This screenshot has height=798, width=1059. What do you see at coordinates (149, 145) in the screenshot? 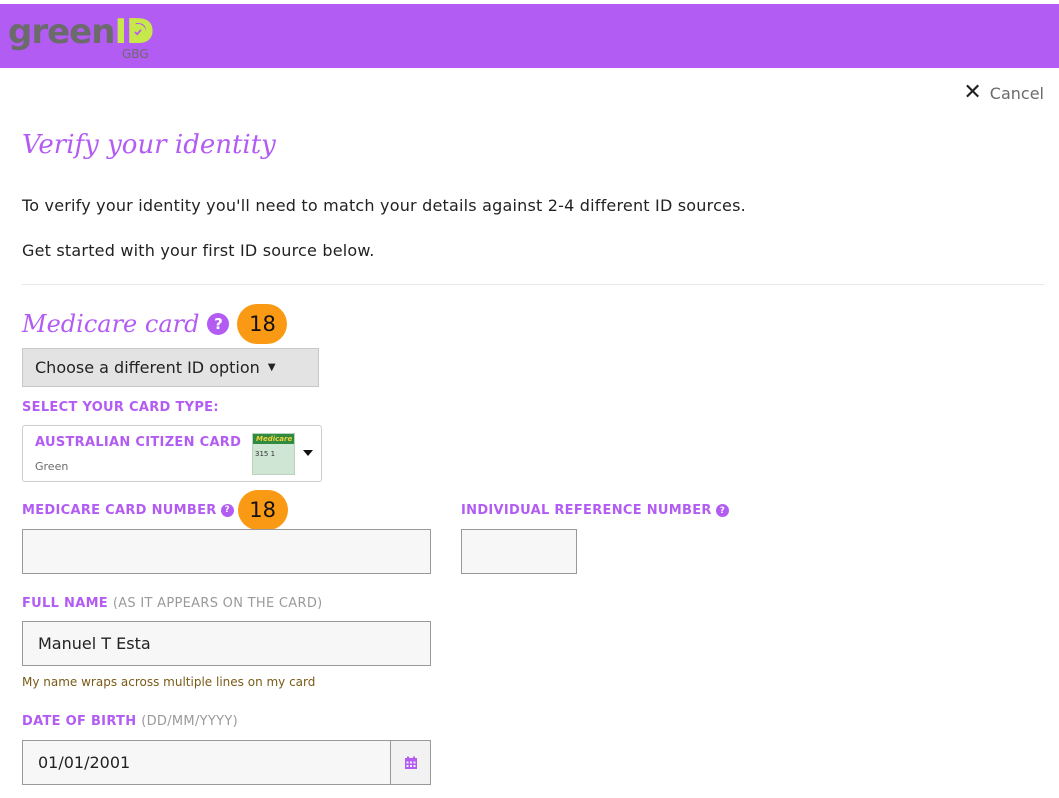
I see `page-title: Verify your identity` at bounding box center [149, 145].